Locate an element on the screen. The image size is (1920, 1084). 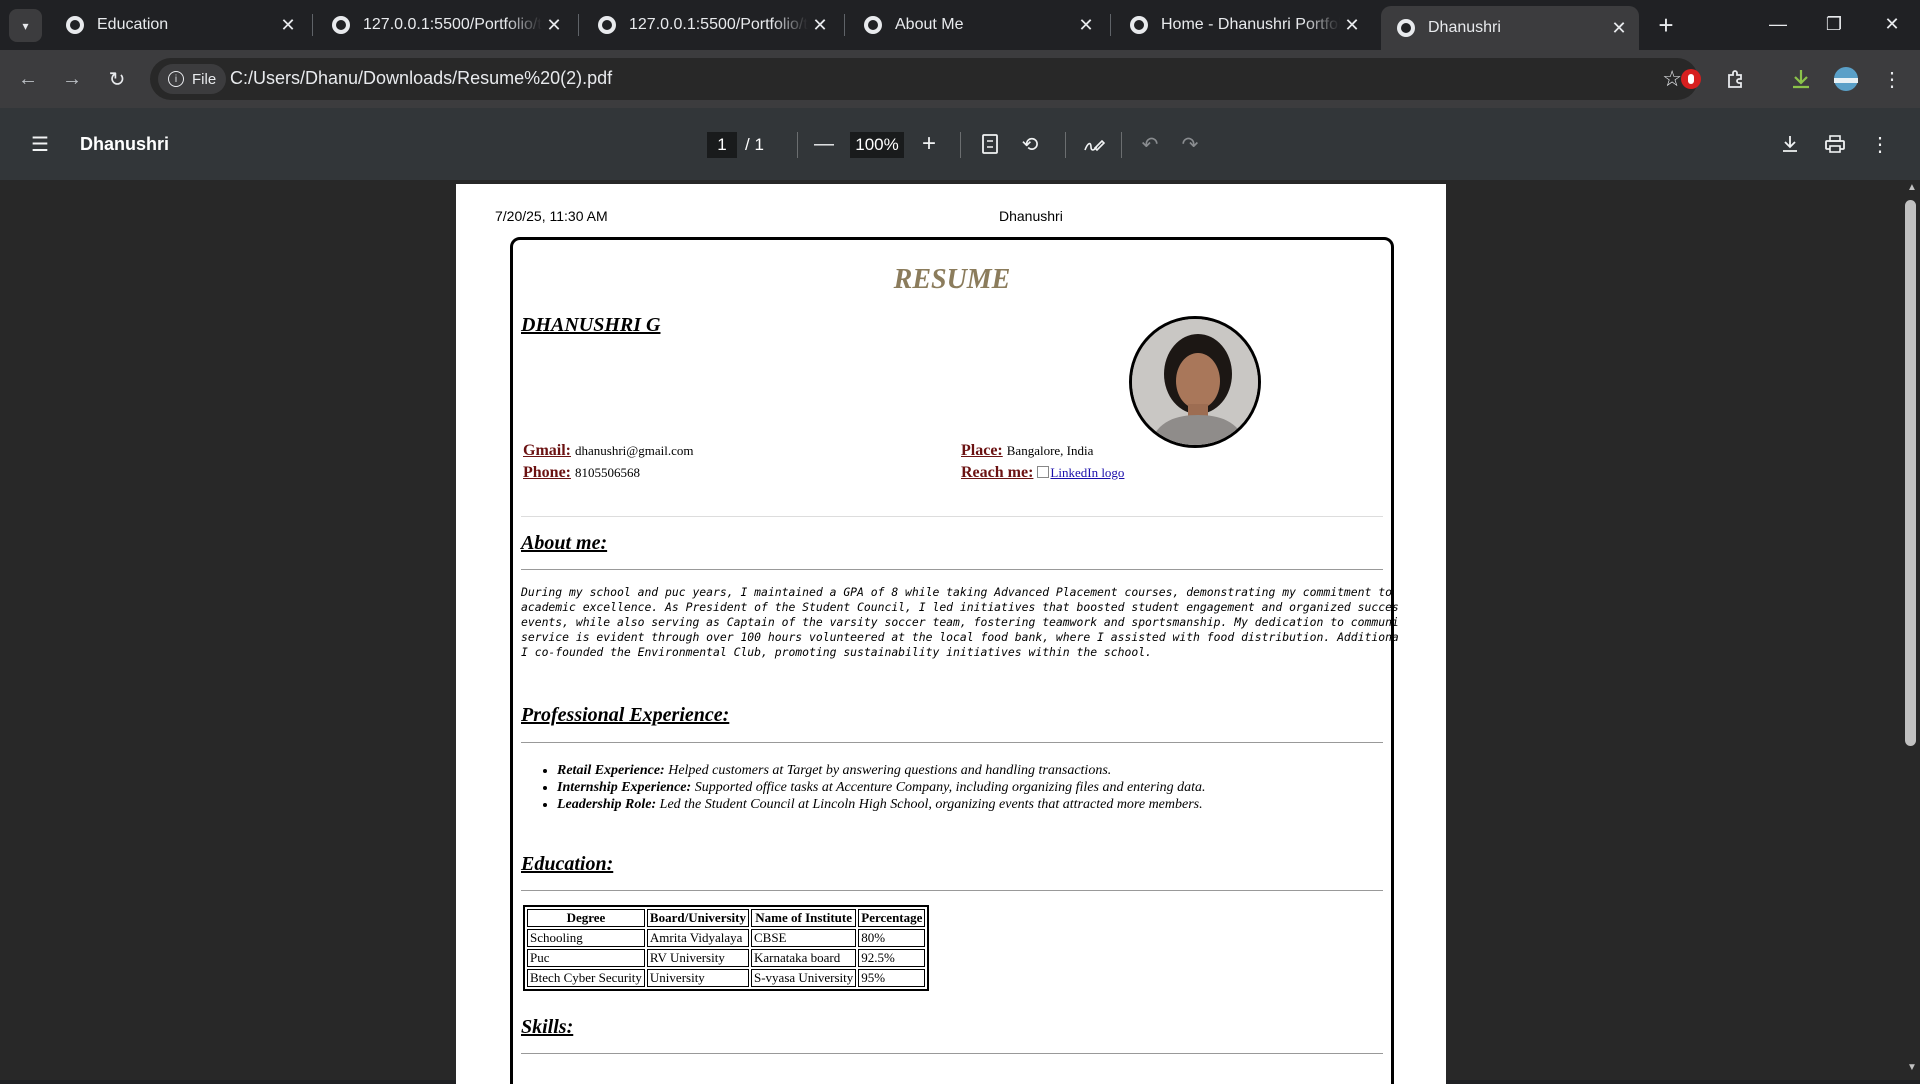
reload-icon: ↻ is located at coordinates (117, 79).